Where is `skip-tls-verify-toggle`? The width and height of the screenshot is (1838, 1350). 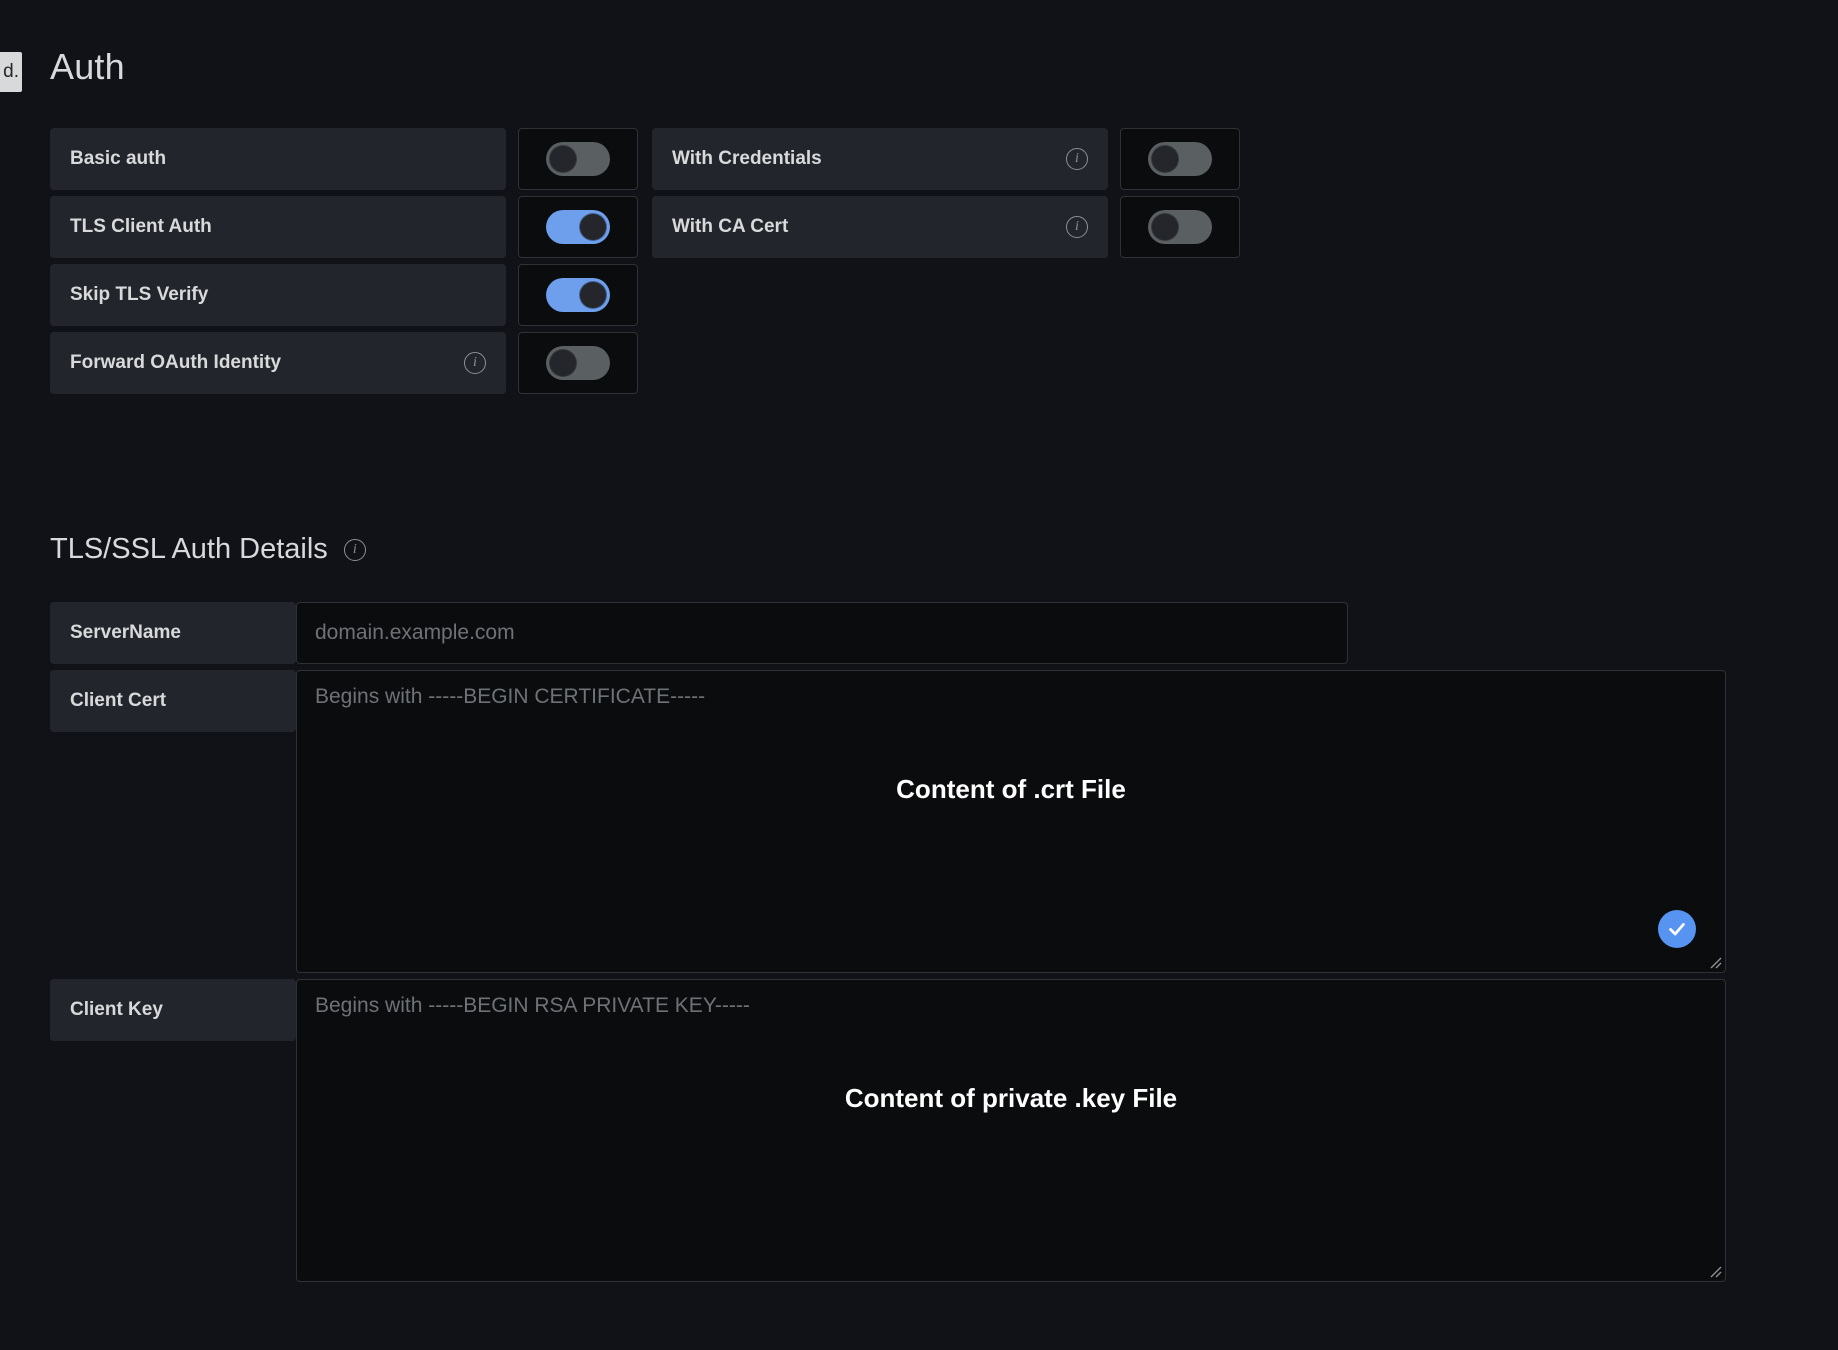 skip-tls-verify-toggle is located at coordinates (578, 295).